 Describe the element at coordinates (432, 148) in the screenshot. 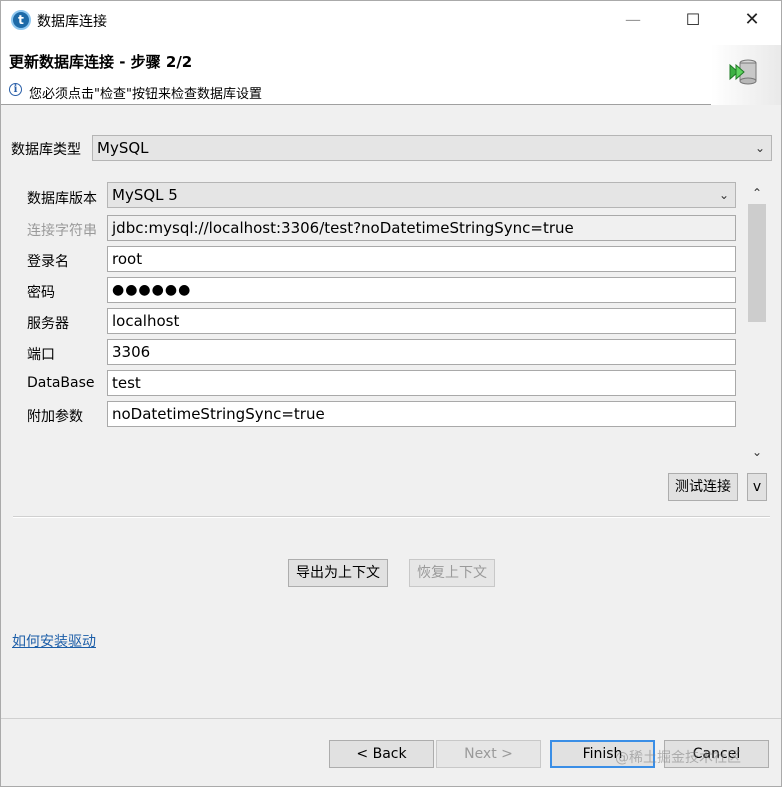

I see `db-type-select: MySQL ⌄` at that location.